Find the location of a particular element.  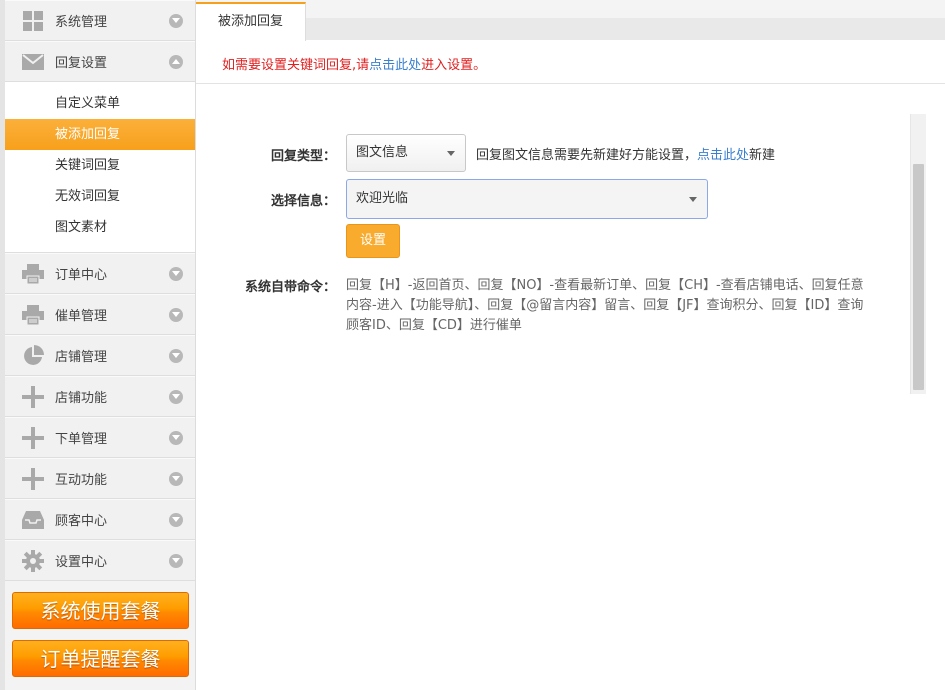

menu-group-label: 下单管理 is located at coordinates (81, 439).